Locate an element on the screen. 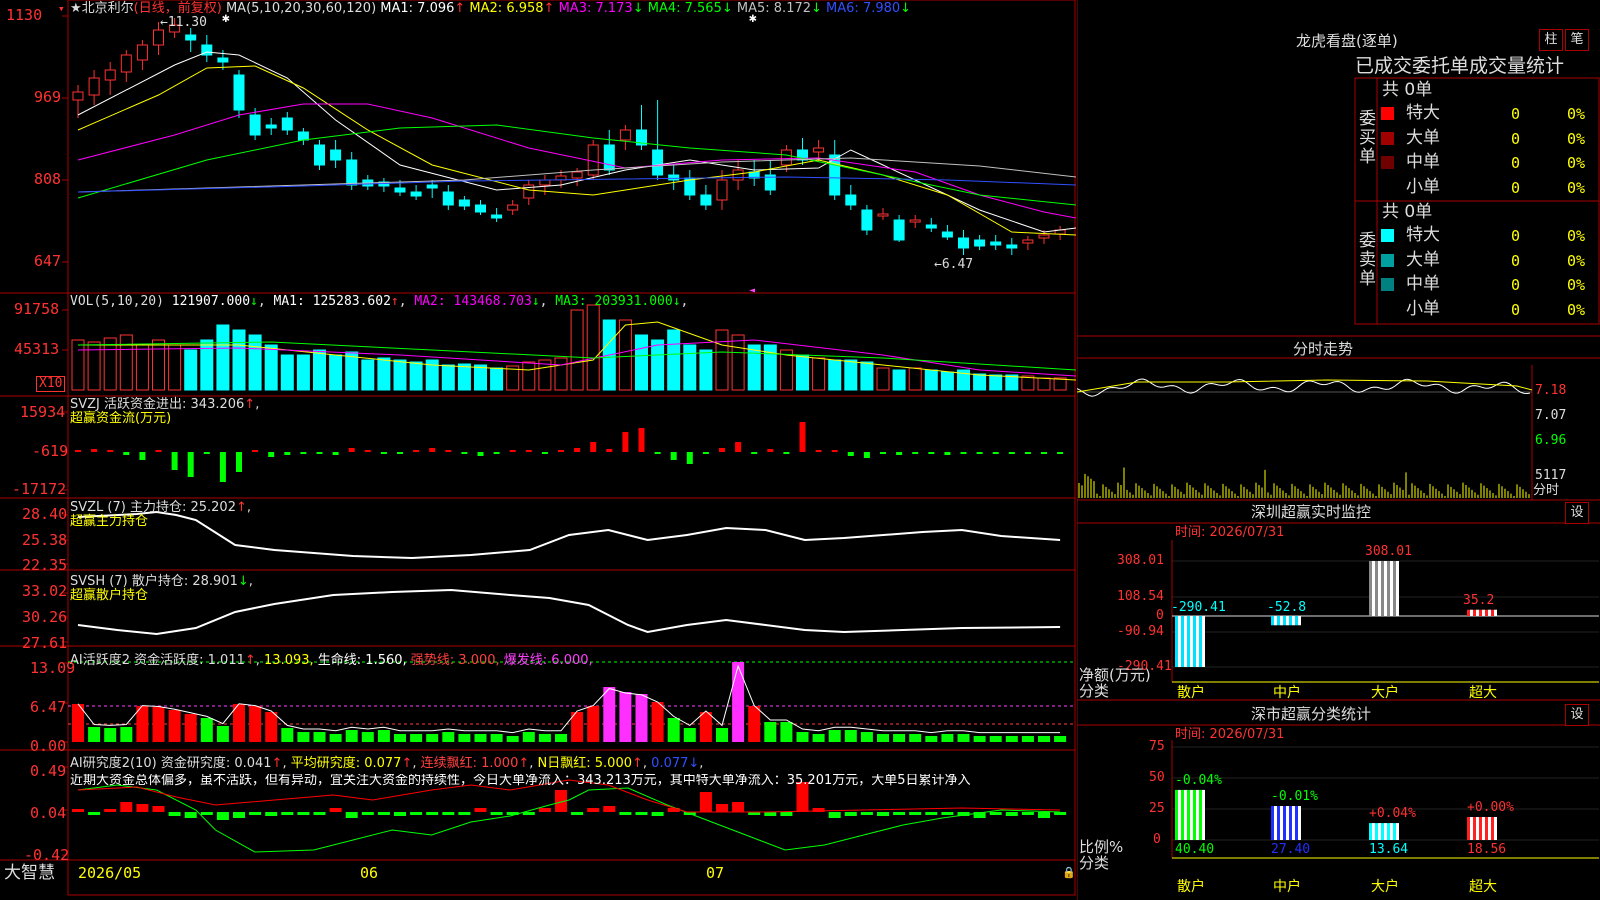 The image size is (1600, 900). monitor-bar-value: 35.2 is located at coordinates (1479, 600).